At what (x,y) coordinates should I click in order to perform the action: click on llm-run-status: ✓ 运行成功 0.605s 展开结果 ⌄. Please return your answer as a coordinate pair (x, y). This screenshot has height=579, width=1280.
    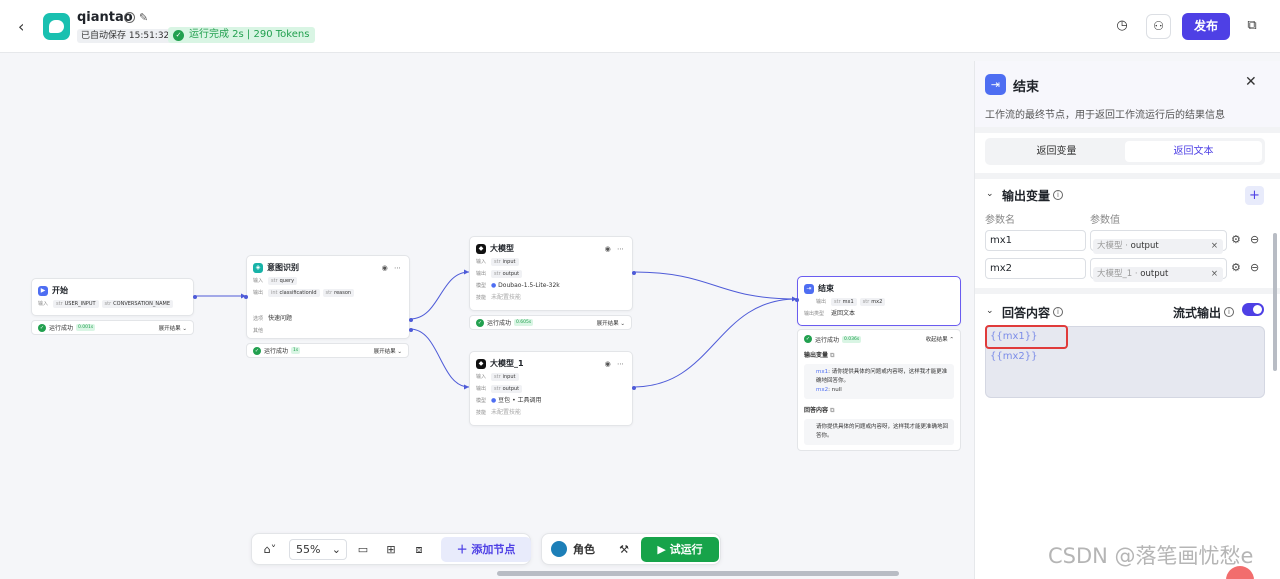
    Looking at the image, I should click on (550, 322).